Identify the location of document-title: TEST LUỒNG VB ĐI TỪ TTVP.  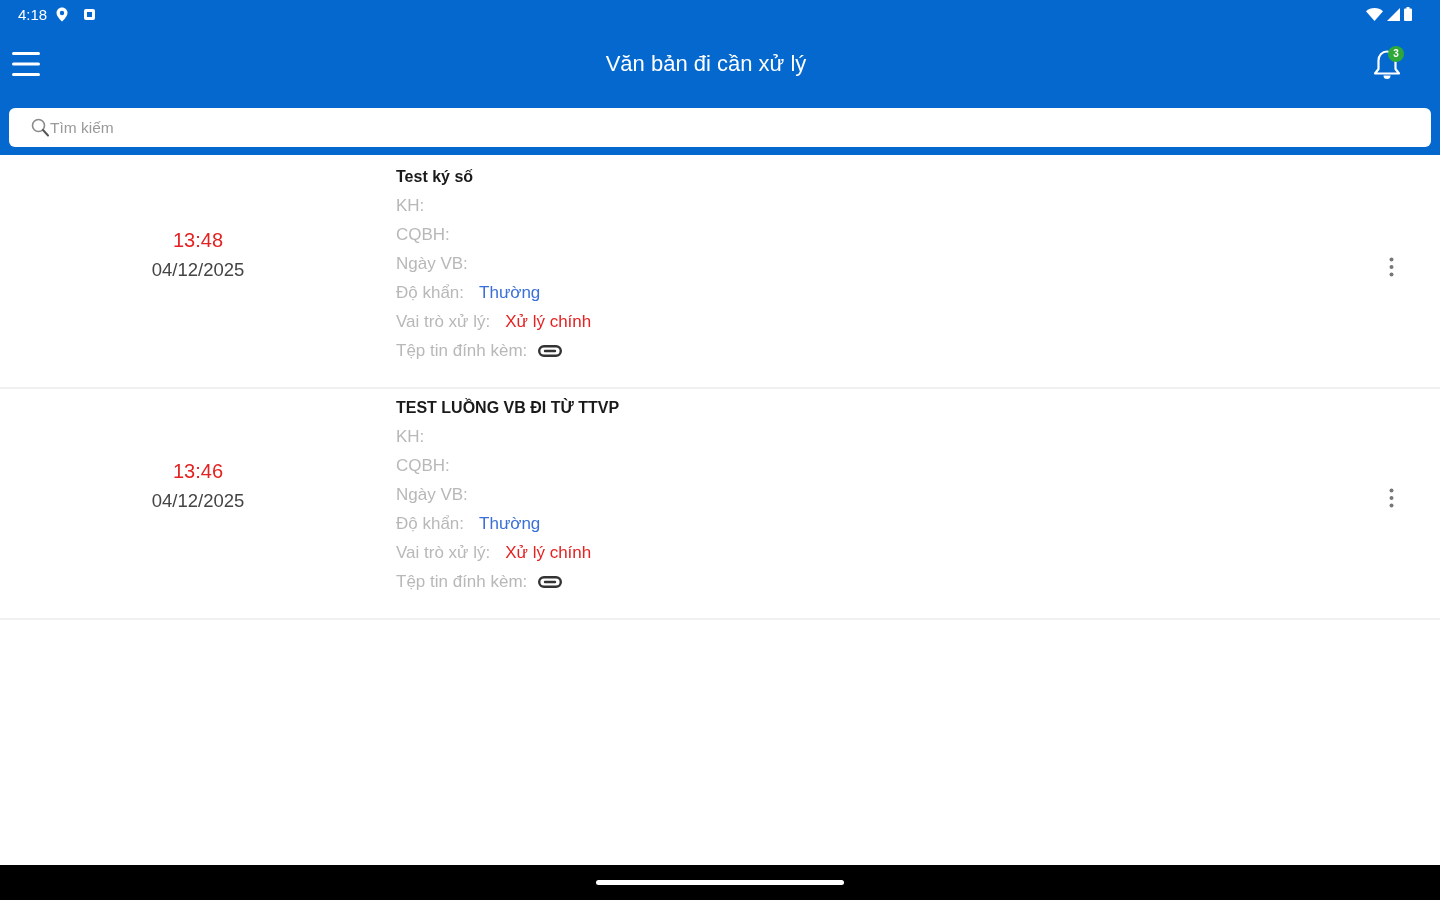
(508, 407).